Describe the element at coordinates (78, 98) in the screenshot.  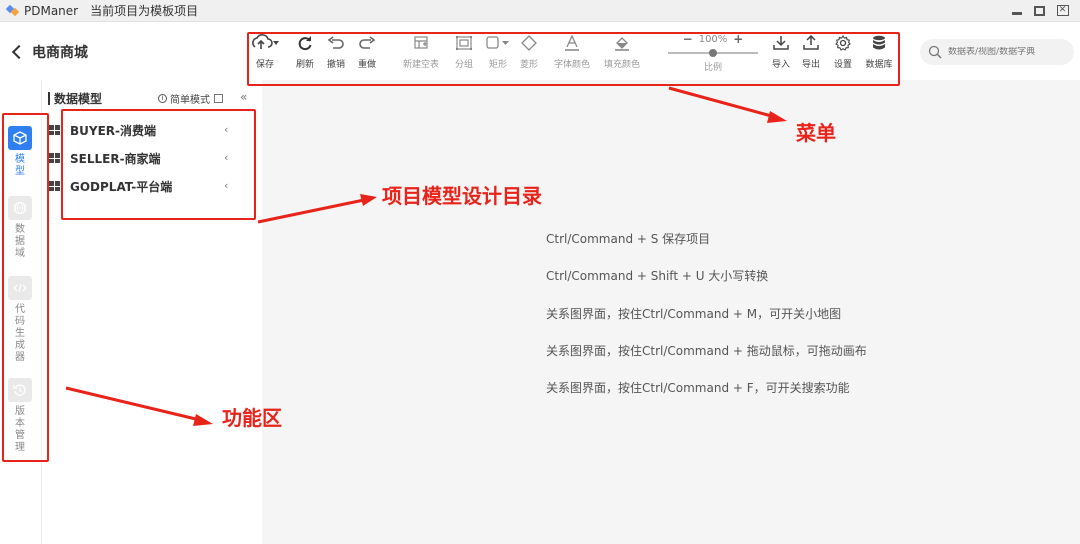
I see `tree-title: 数据模型` at that location.